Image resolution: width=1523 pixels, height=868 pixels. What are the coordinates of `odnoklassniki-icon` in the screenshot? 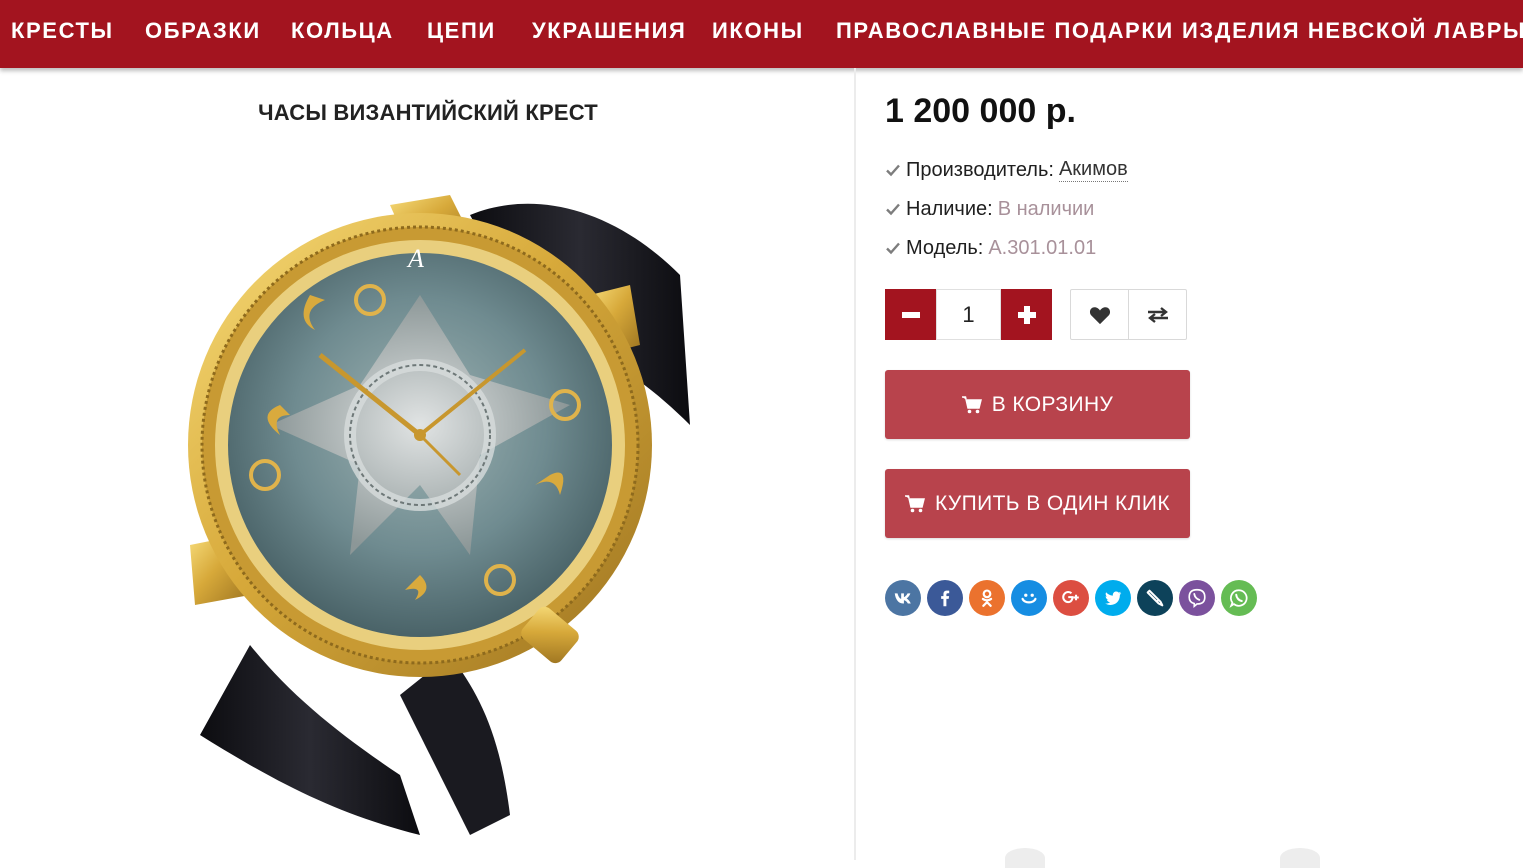 It's located at (987, 598).